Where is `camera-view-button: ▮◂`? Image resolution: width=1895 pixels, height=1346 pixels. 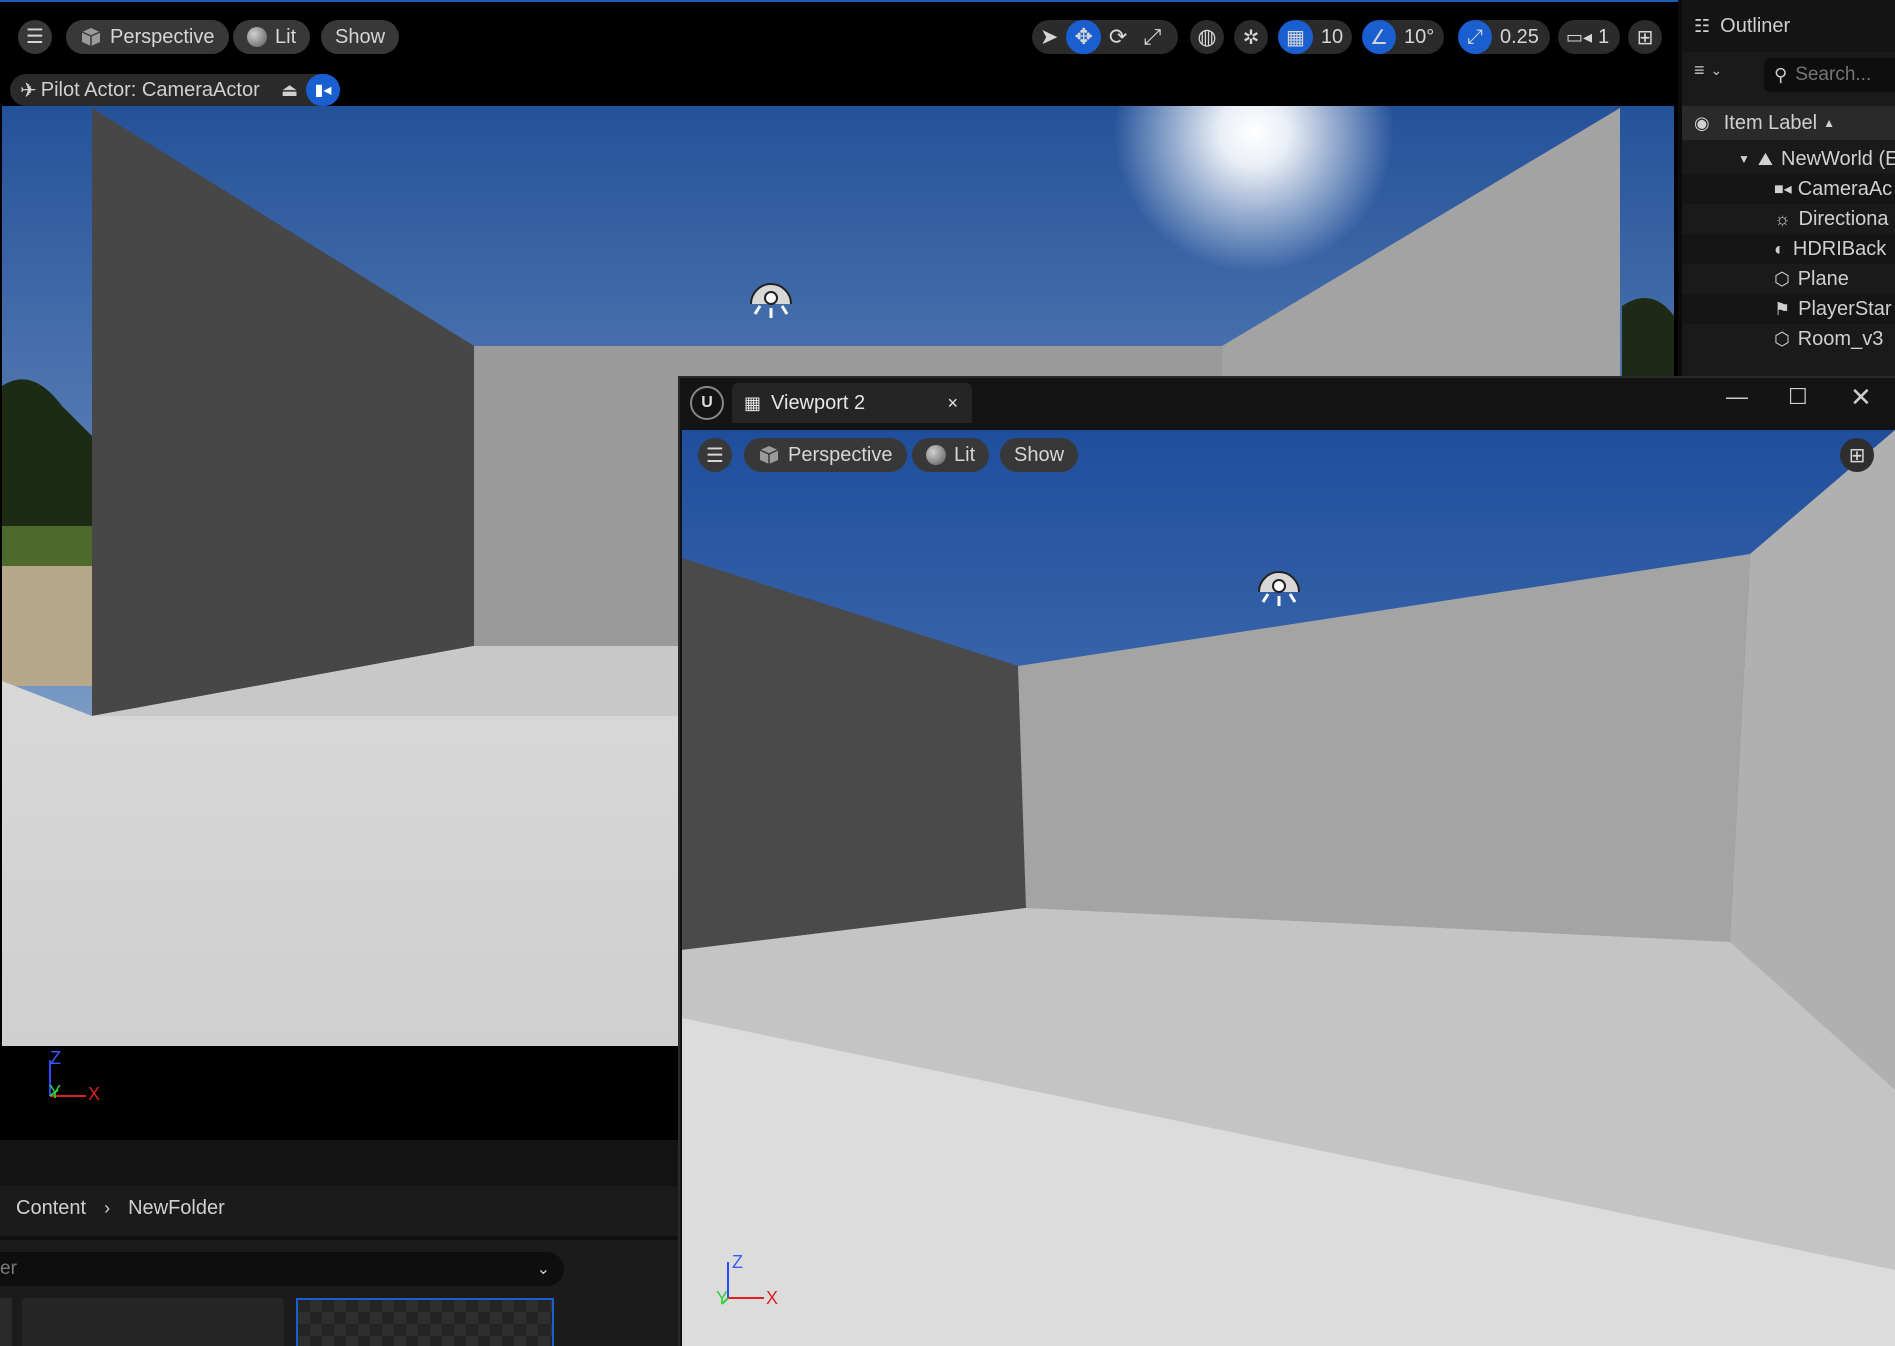
camera-view-button: ▮◂ is located at coordinates (323, 90).